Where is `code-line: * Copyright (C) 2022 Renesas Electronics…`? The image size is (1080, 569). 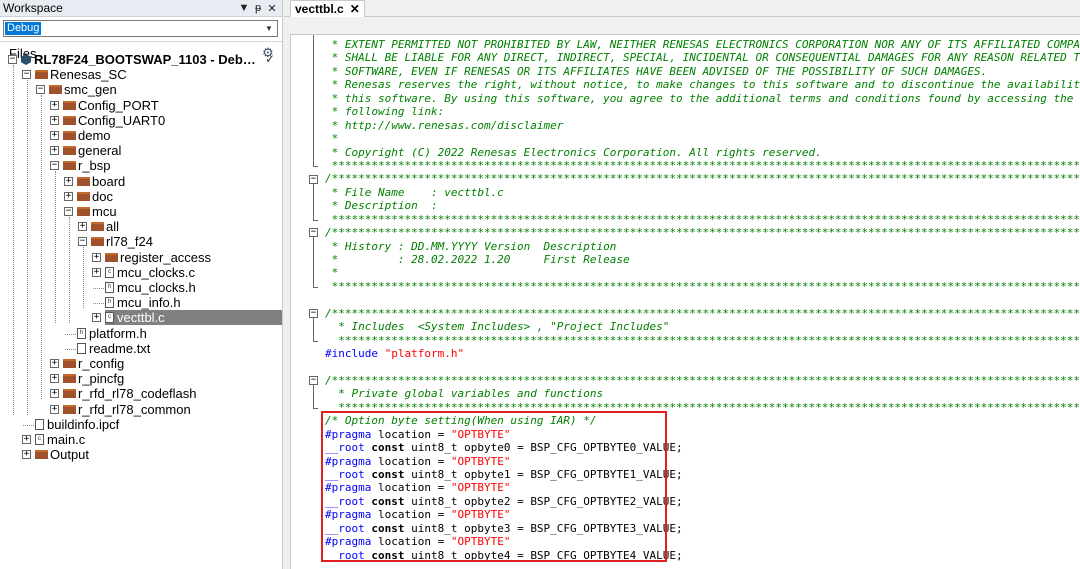
code-line: * Copyright (C) 2022 Renesas Electronics… is located at coordinates (702, 152).